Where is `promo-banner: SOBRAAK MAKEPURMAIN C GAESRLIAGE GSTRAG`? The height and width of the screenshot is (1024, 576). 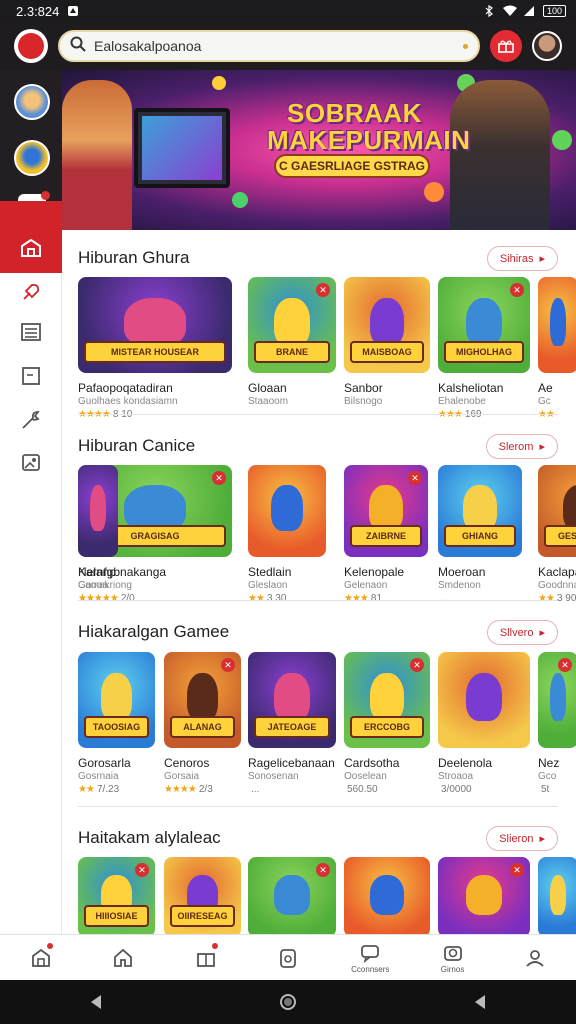 promo-banner: SOBRAAK MAKEPURMAIN C GAESRLIAGE GSTRAG is located at coordinates (319, 150).